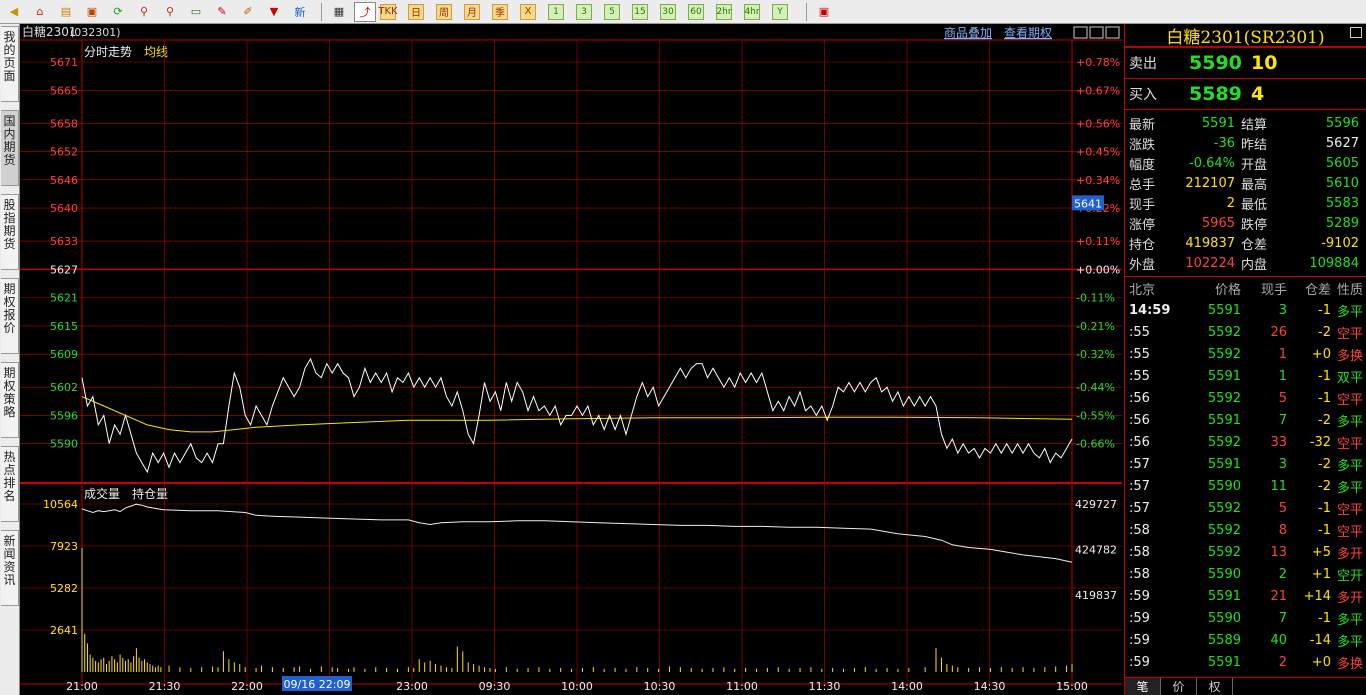 The height and width of the screenshot is (695, 1366). What do you see at coordinates (40, 12) in the screenshot?
I see `home-icon: ⌂` at bounding box center [40, 12].